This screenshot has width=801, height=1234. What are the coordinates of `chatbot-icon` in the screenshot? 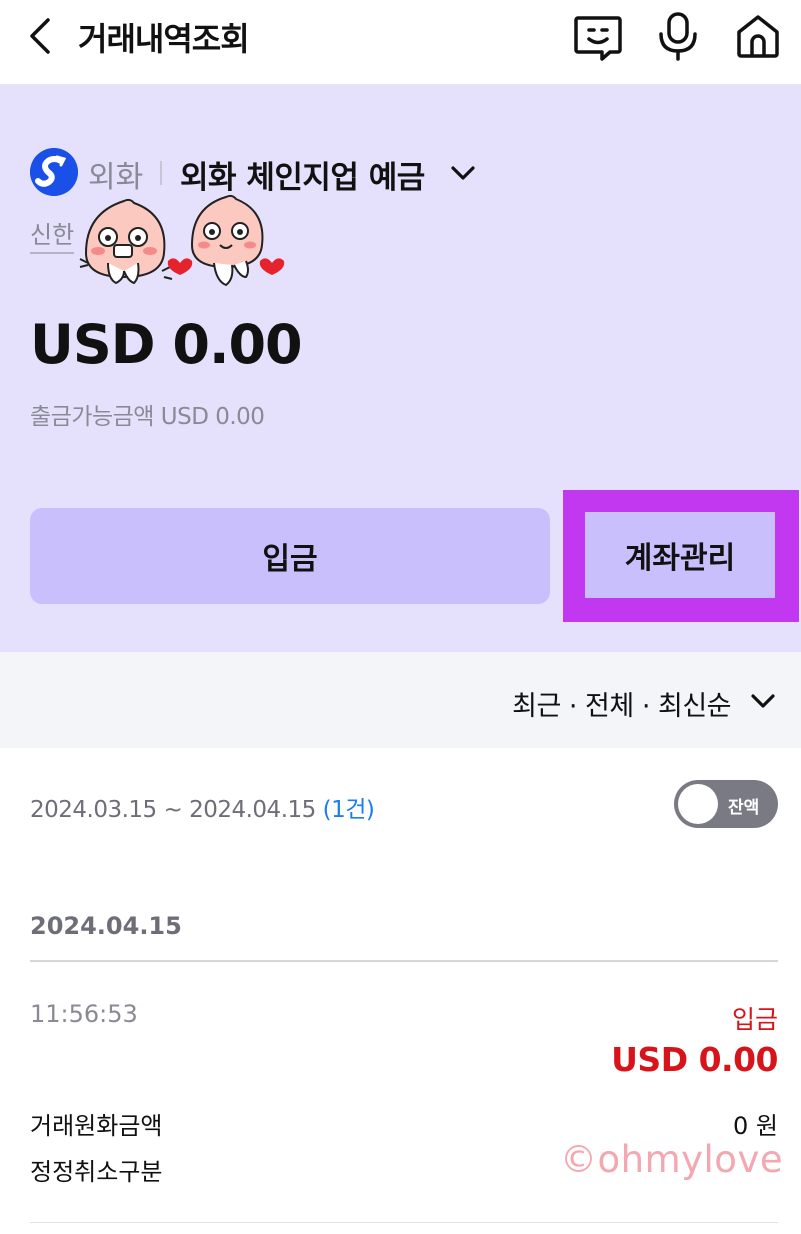 It's located at (598, 36).